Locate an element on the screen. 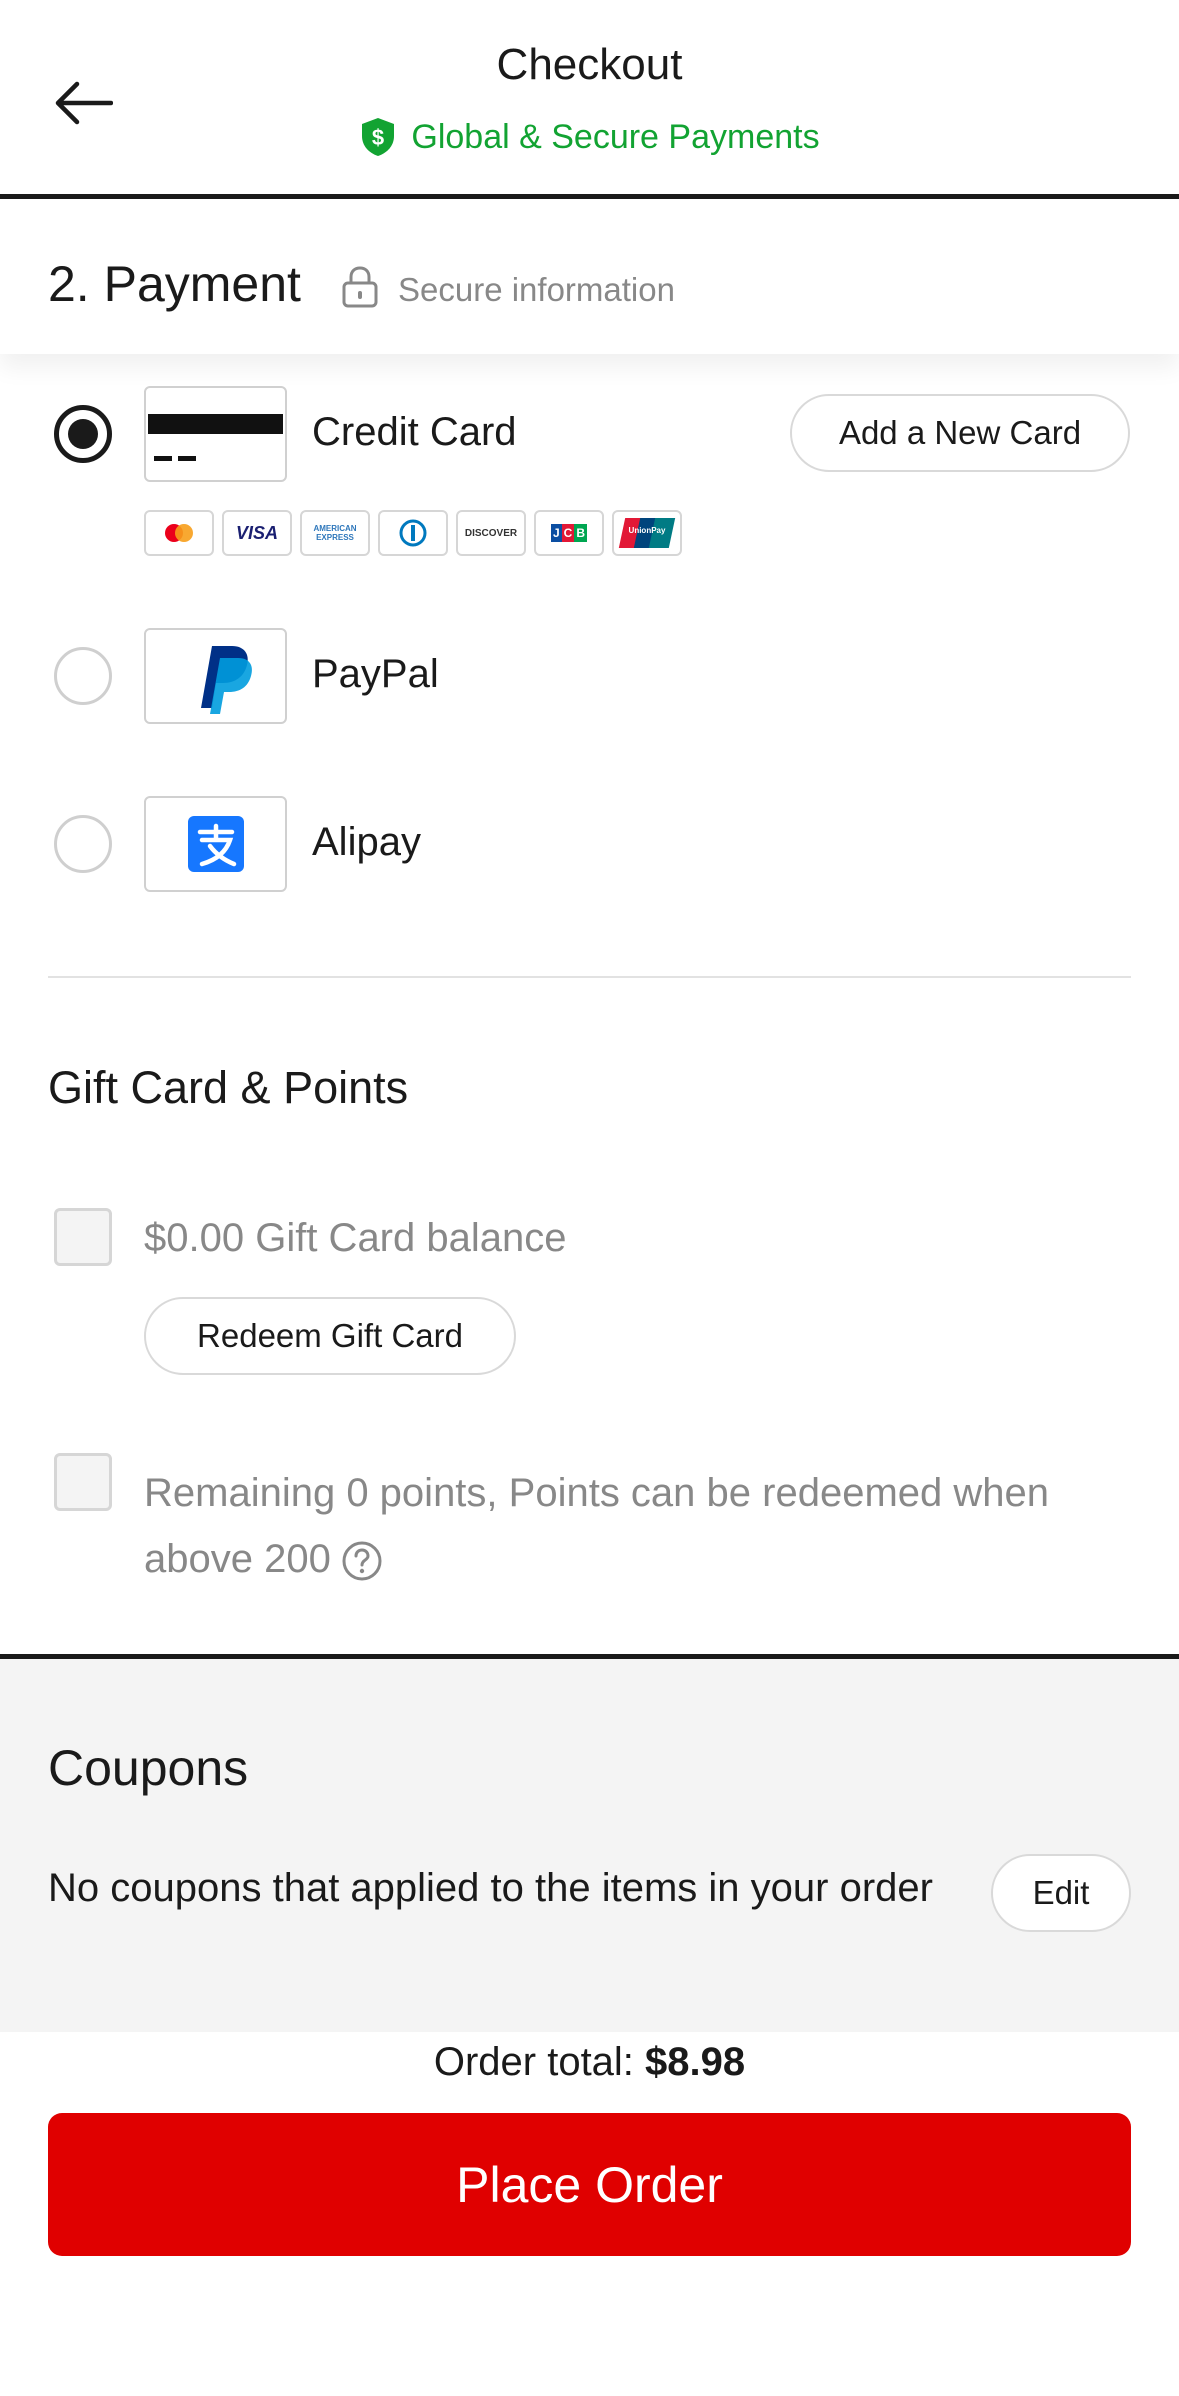 The image size is (1179, 2396). alipay-icon is located at coordinates (215, 844).